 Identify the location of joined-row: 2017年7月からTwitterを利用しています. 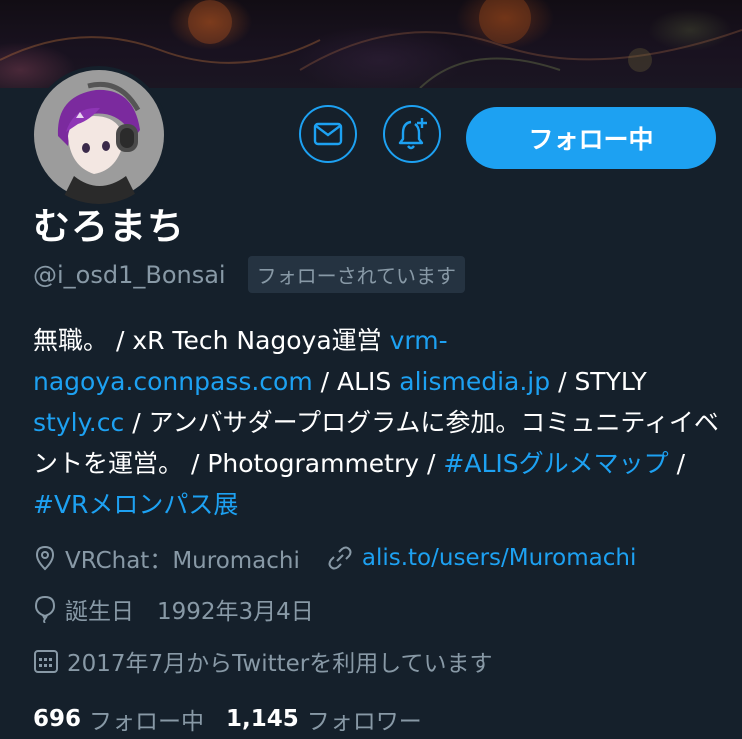
(263, 661).